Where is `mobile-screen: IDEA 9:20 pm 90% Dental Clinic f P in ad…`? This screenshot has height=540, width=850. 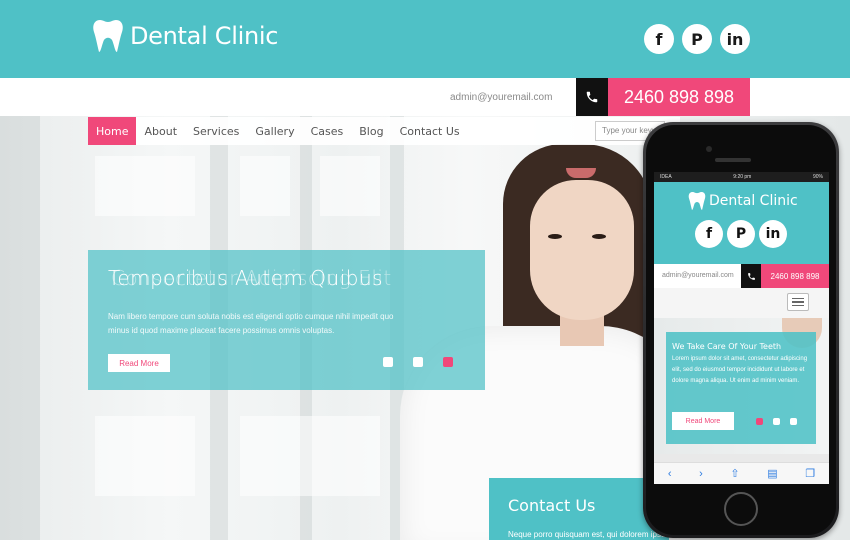
mobile-screen: IDEA 9:20 pm 90% Dental Clinic f P in ad… is located at coordinates (741, 328).